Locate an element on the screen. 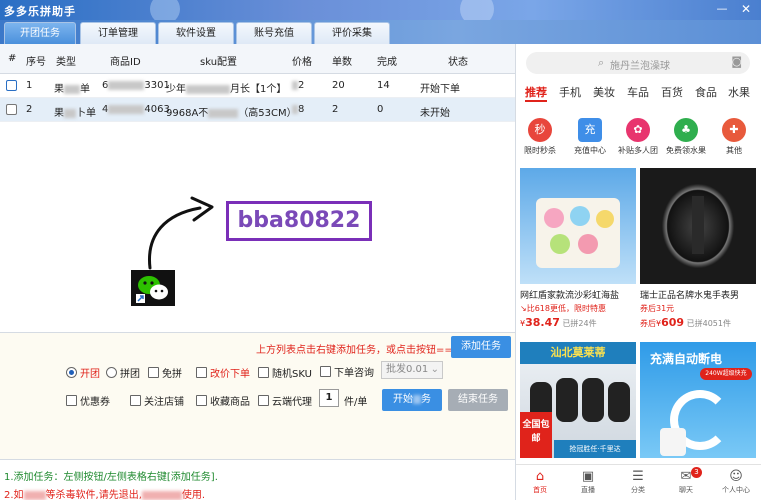 The width and height of the screenshot is (761, 500). more-shortcut: ✚ 其他 is located at coordinates (734, 137).